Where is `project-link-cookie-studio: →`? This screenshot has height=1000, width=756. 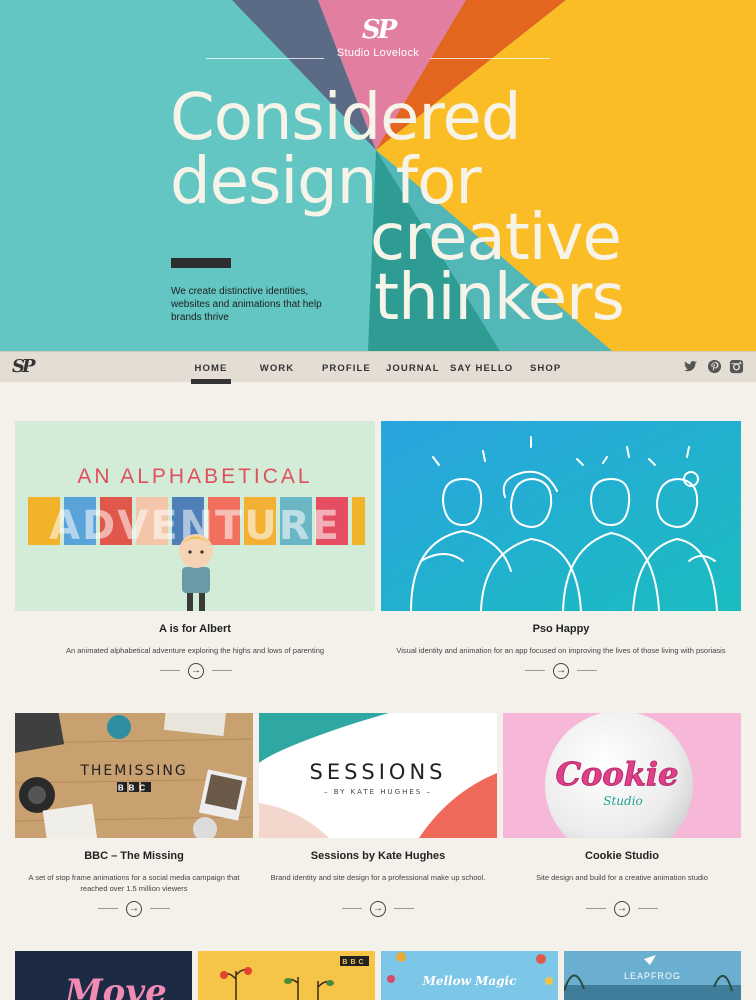 project-link-cookie-studio: → is located at coordinates (622, 909).